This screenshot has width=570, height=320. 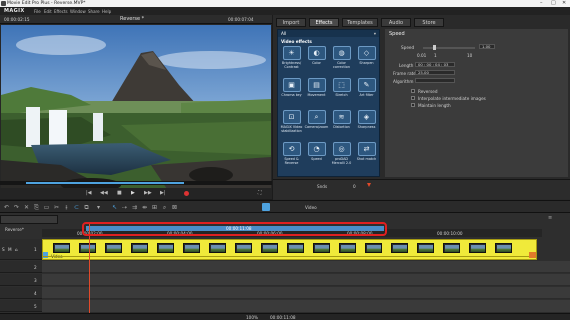 I want to click on clip-volume-line, so click(x=289, y=256).